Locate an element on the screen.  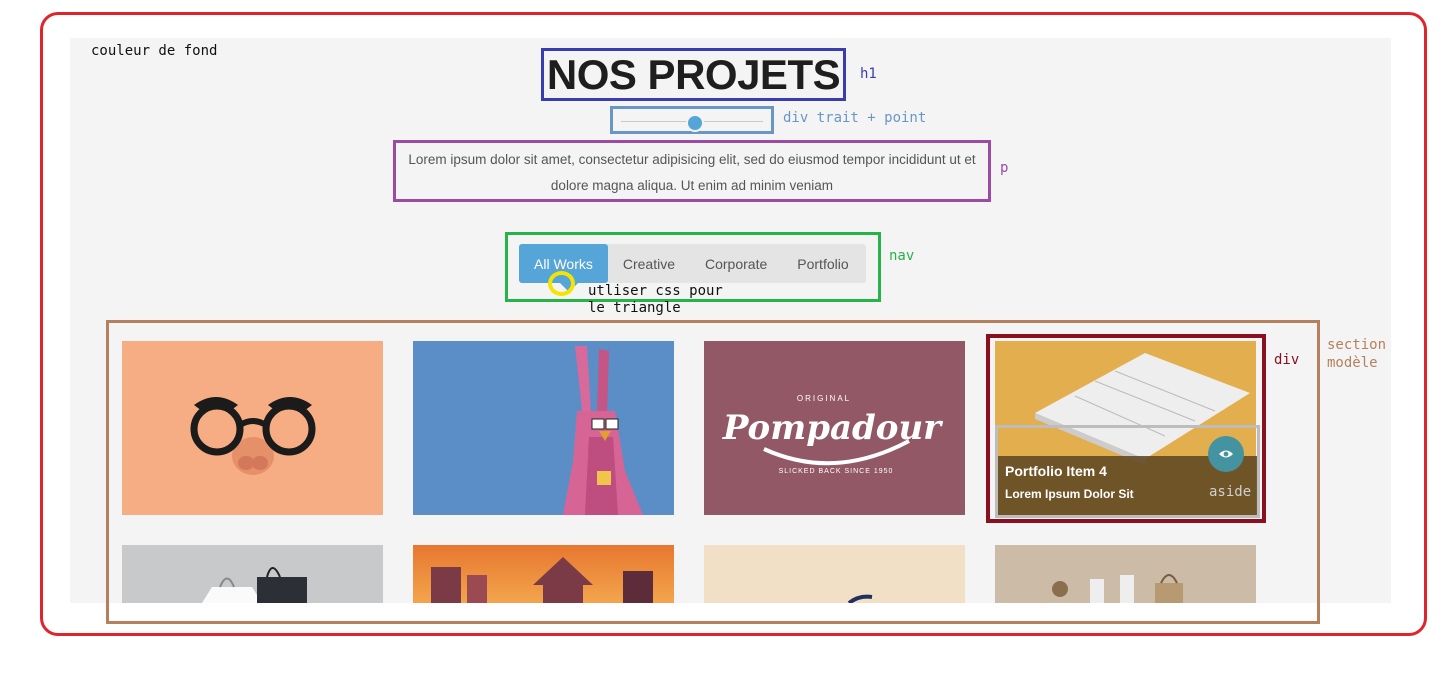
filter-portfolio: Portfolio is located at coordinates (822, 263).